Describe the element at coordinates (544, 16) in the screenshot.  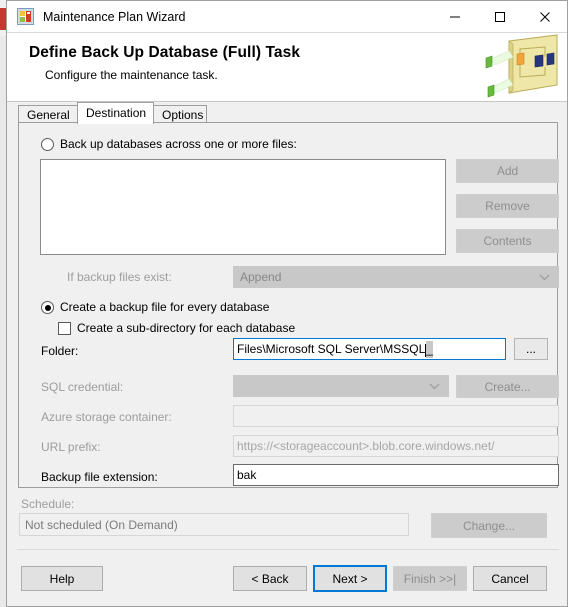
I see `close-icon` at that location.